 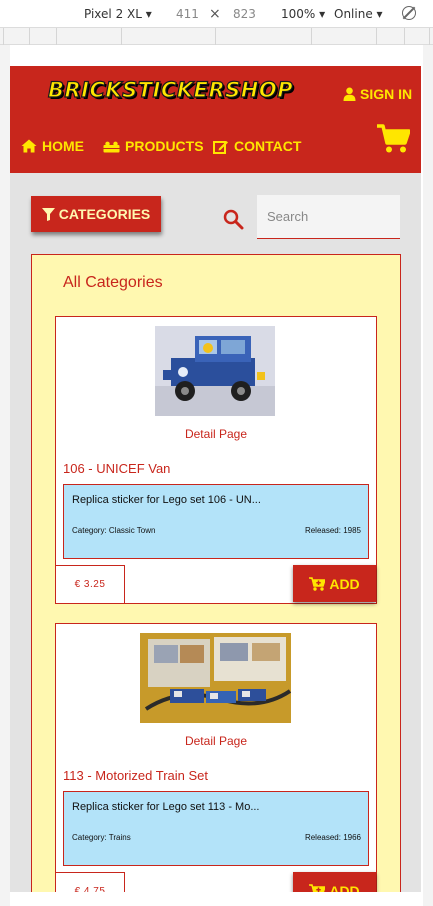 I want to click on viewport-height-input: 823, so click(x=244, y=14).